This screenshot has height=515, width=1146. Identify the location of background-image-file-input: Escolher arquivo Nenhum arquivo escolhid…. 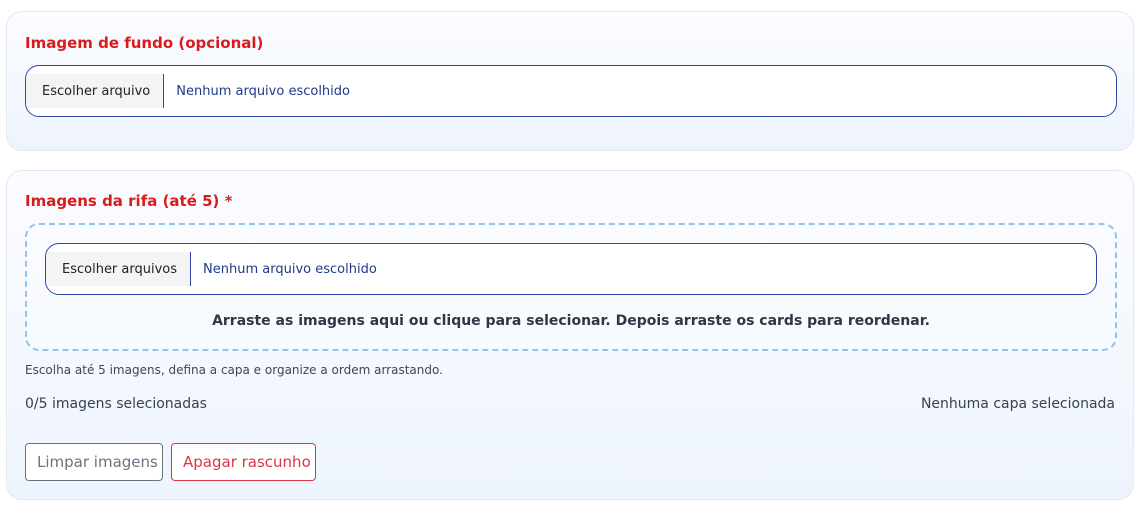
(571, 91).